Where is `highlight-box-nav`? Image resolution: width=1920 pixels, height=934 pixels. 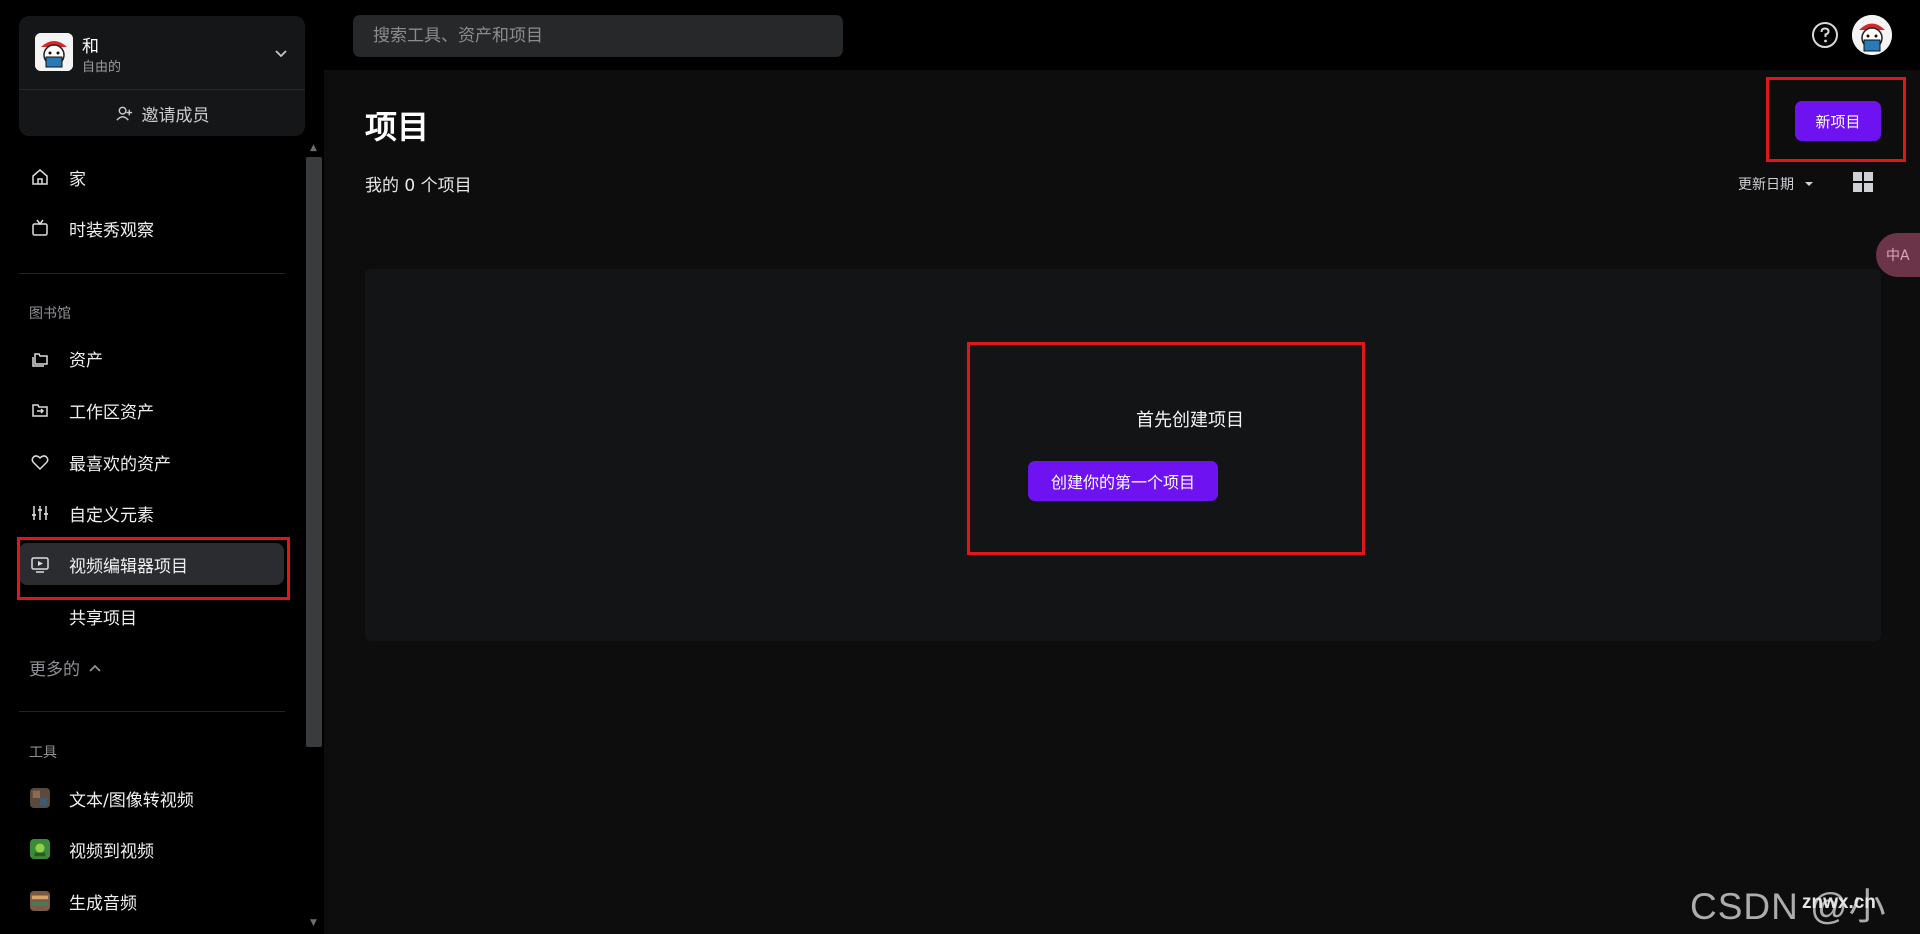 highlight-box-nav is located at coordinates (153, 568).